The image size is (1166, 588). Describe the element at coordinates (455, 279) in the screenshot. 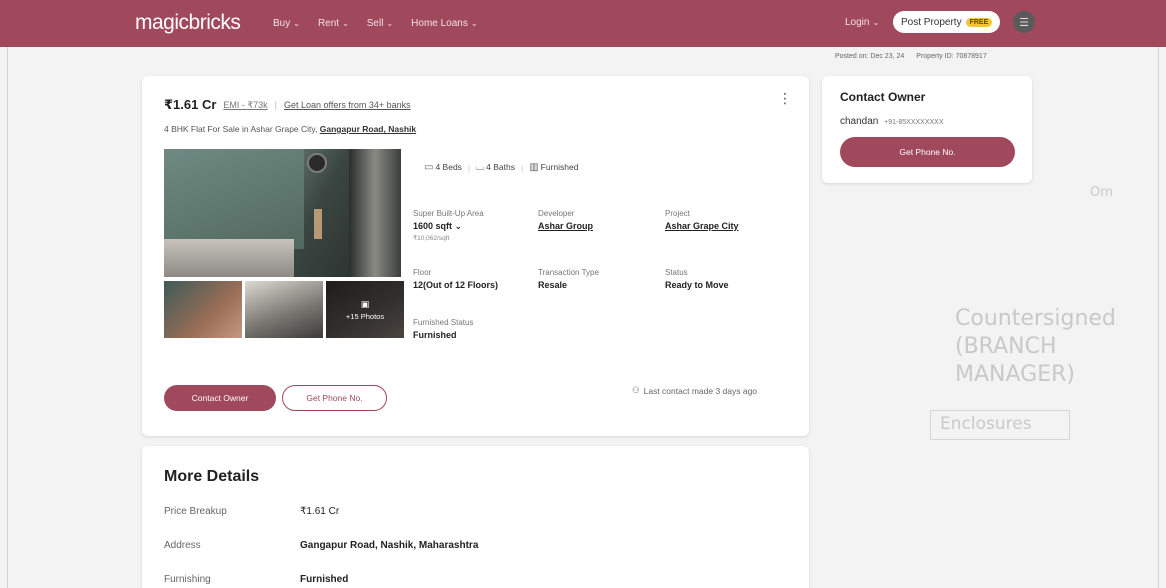

I see `spec-floor: Floor 12(Out of 12 Floors)` at that location.